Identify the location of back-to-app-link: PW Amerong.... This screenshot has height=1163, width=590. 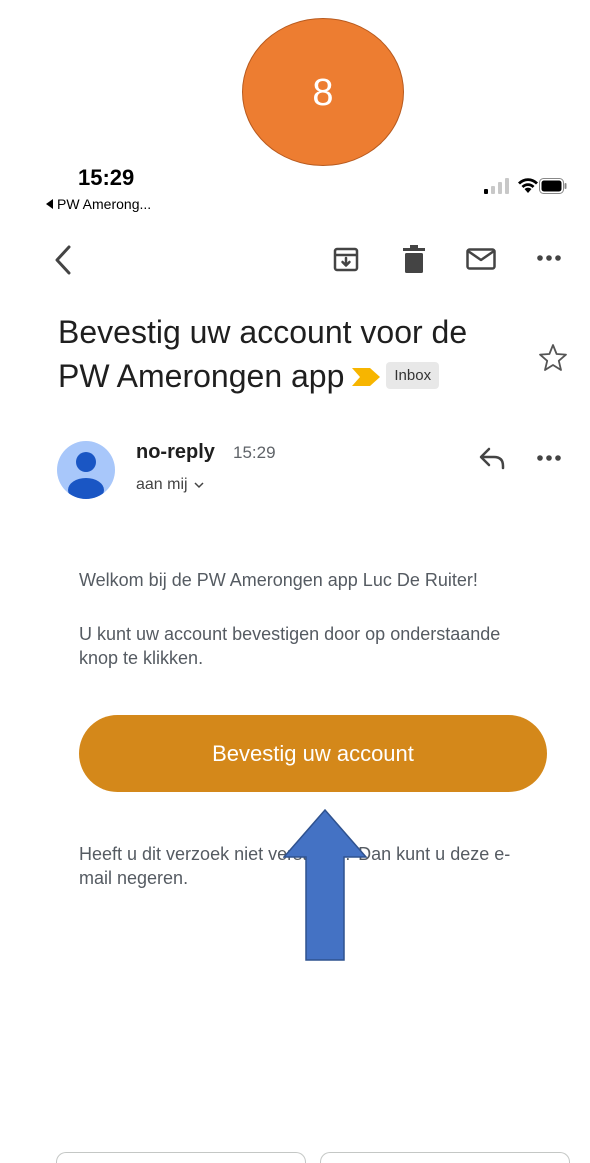
(98, 204).